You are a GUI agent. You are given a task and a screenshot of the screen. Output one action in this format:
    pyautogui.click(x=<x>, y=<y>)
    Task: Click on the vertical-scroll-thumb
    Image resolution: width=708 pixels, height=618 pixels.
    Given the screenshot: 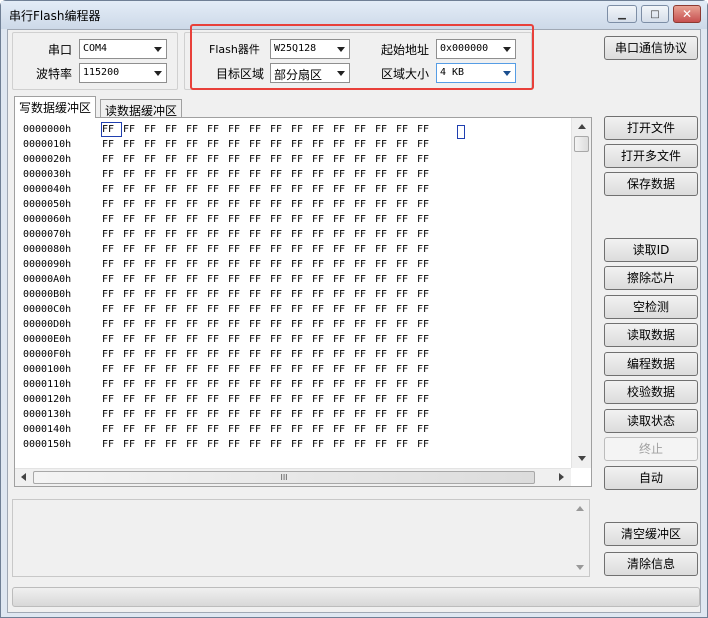 What is the action you would take?
    pyautogui.click(x=581, y=144)
    